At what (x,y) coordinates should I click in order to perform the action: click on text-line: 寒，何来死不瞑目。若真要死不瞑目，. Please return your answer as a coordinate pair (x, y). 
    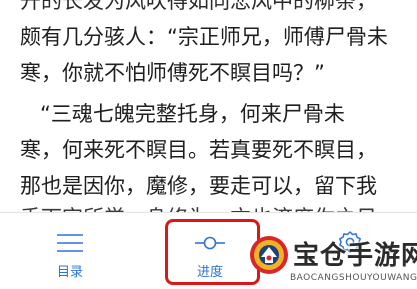
    Looking at the image, I should click on (198, 150).